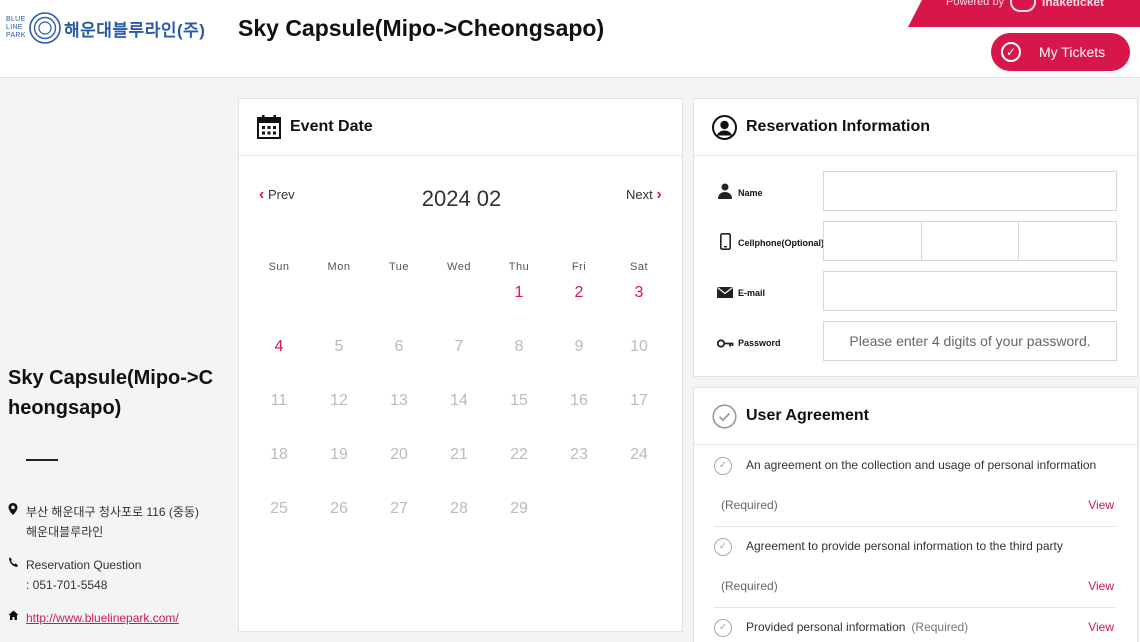 This screenshot has height=642, width=1140. I want to click on weekday-label: Mon, so click(339, 267).